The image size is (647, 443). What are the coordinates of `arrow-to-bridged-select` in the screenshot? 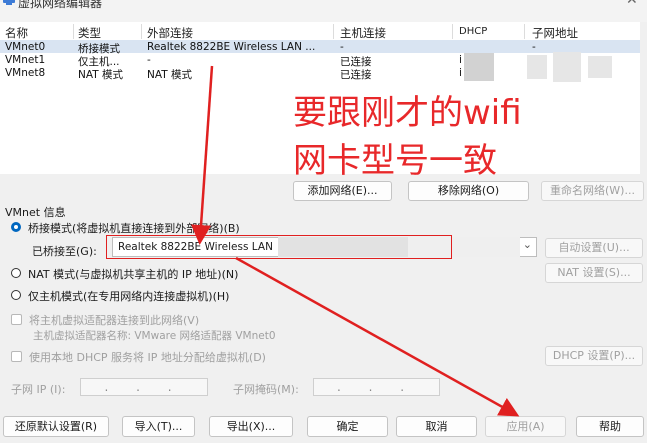 It's located at (202, 155).